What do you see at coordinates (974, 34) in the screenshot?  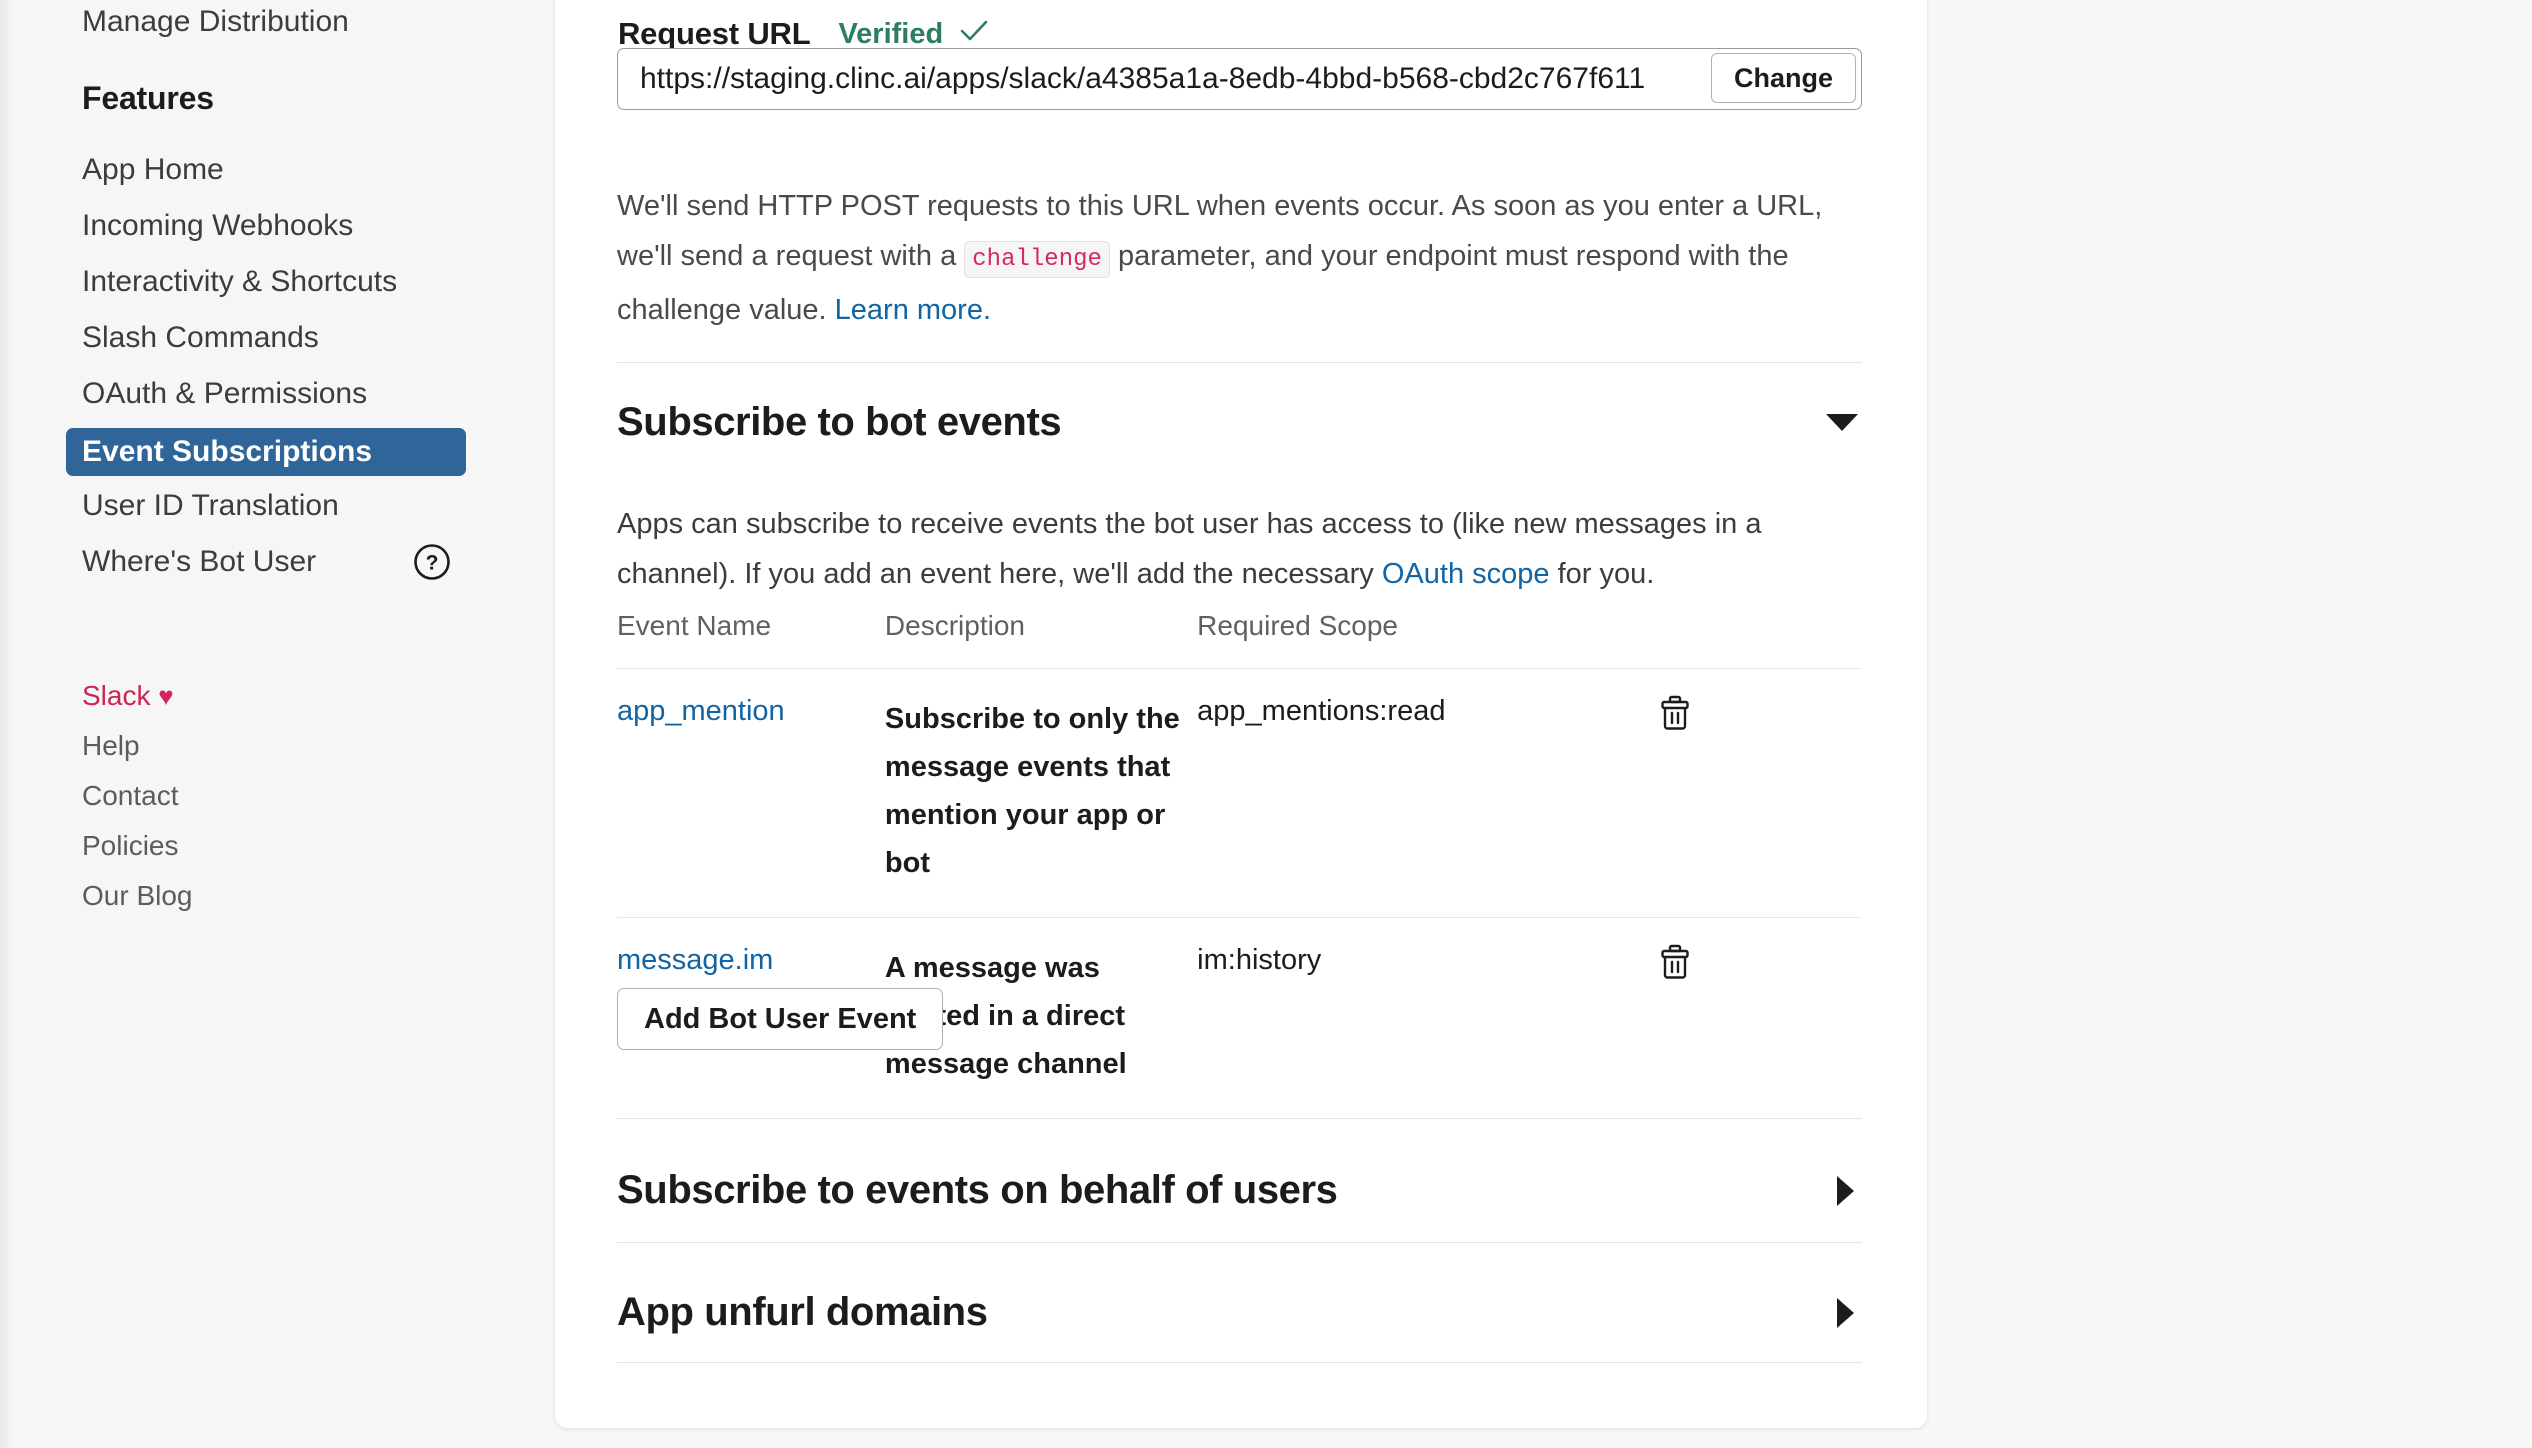 I see `check-icon` at bounding box center [974, 34].